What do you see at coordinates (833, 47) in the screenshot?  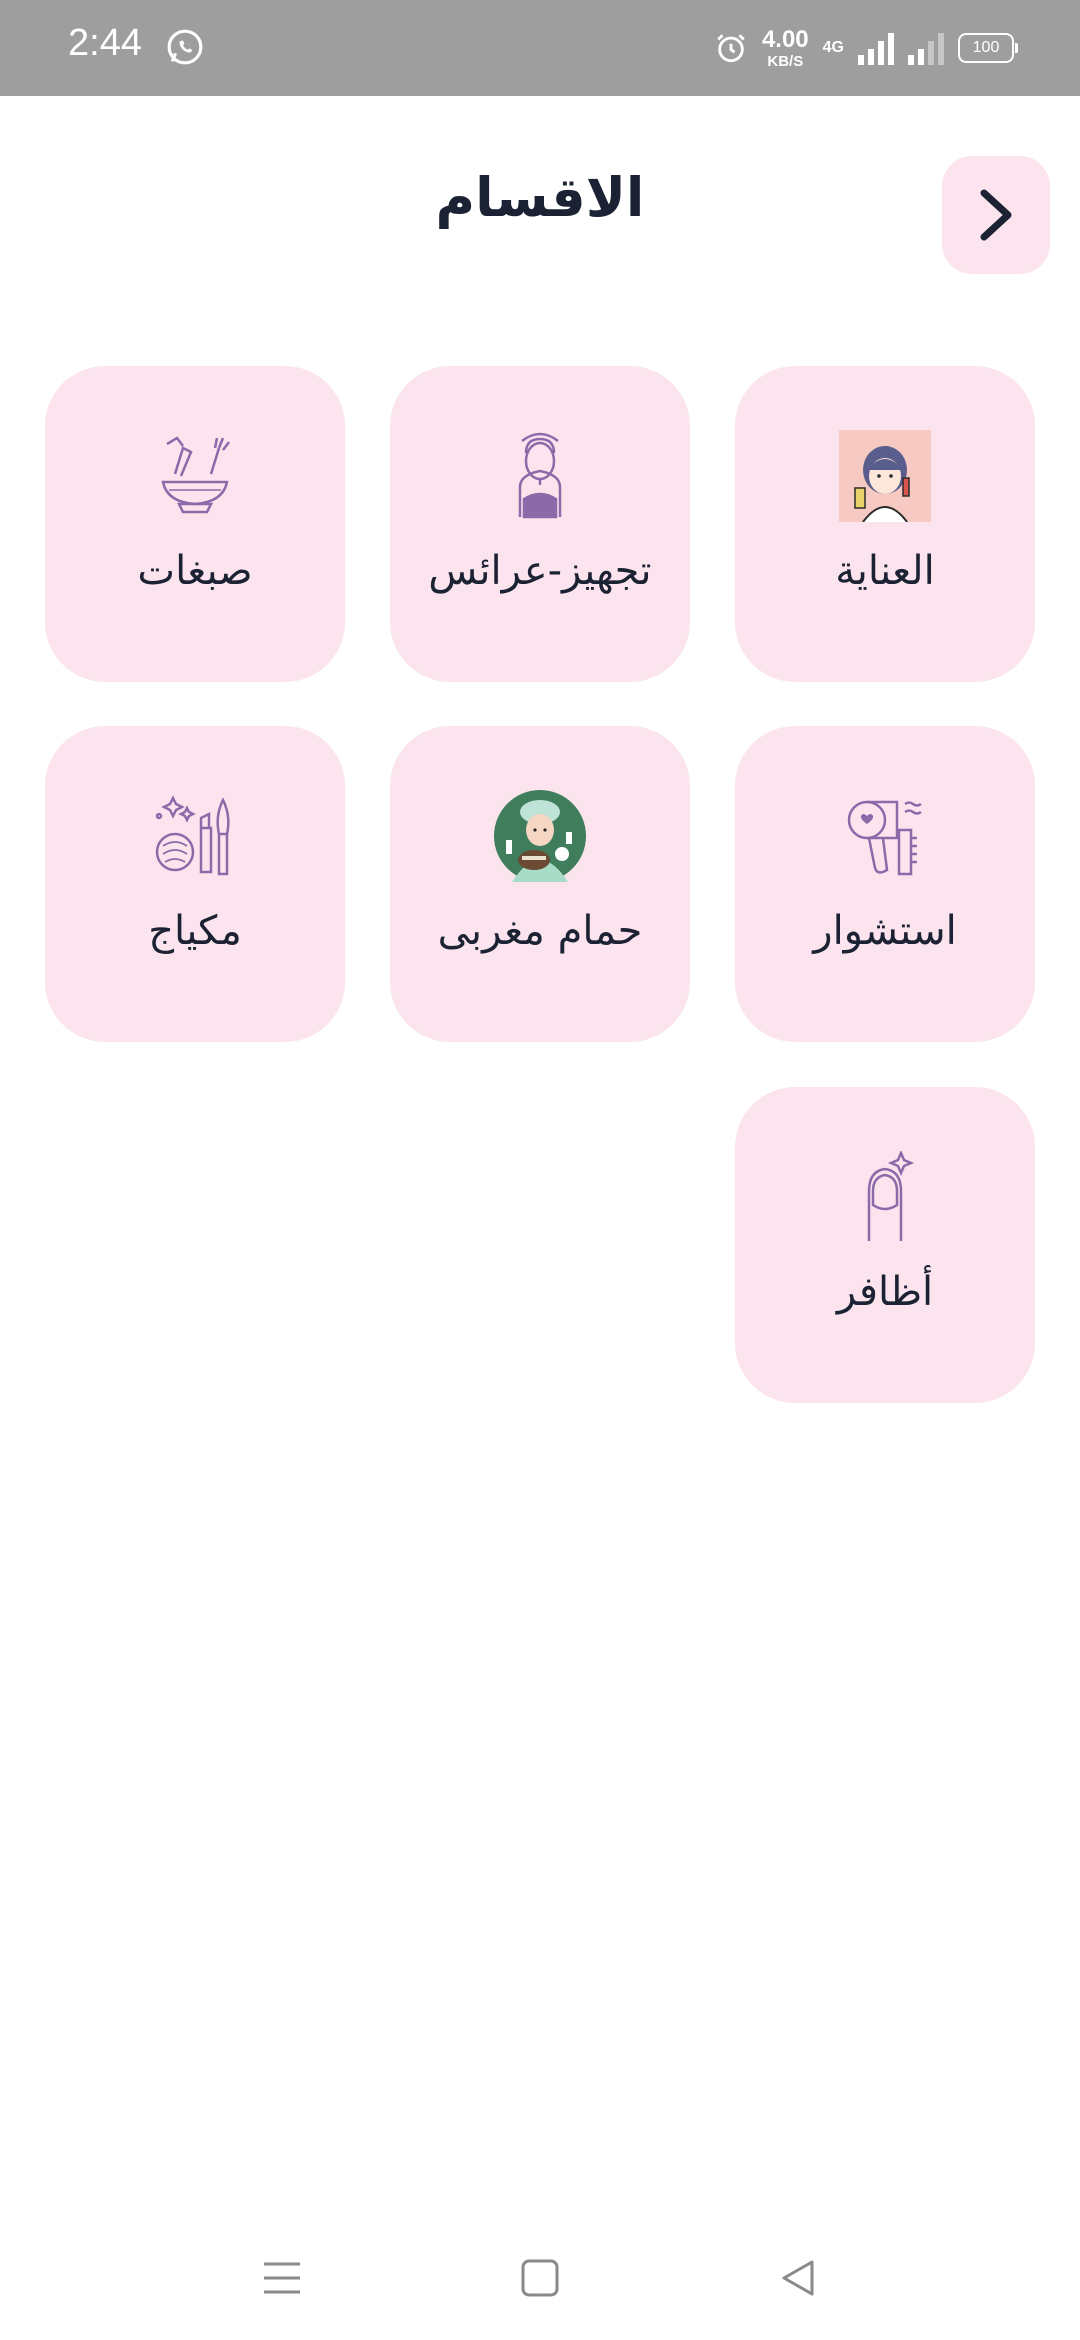 I see `network-type: 4G` at bounding box center [833, 47].